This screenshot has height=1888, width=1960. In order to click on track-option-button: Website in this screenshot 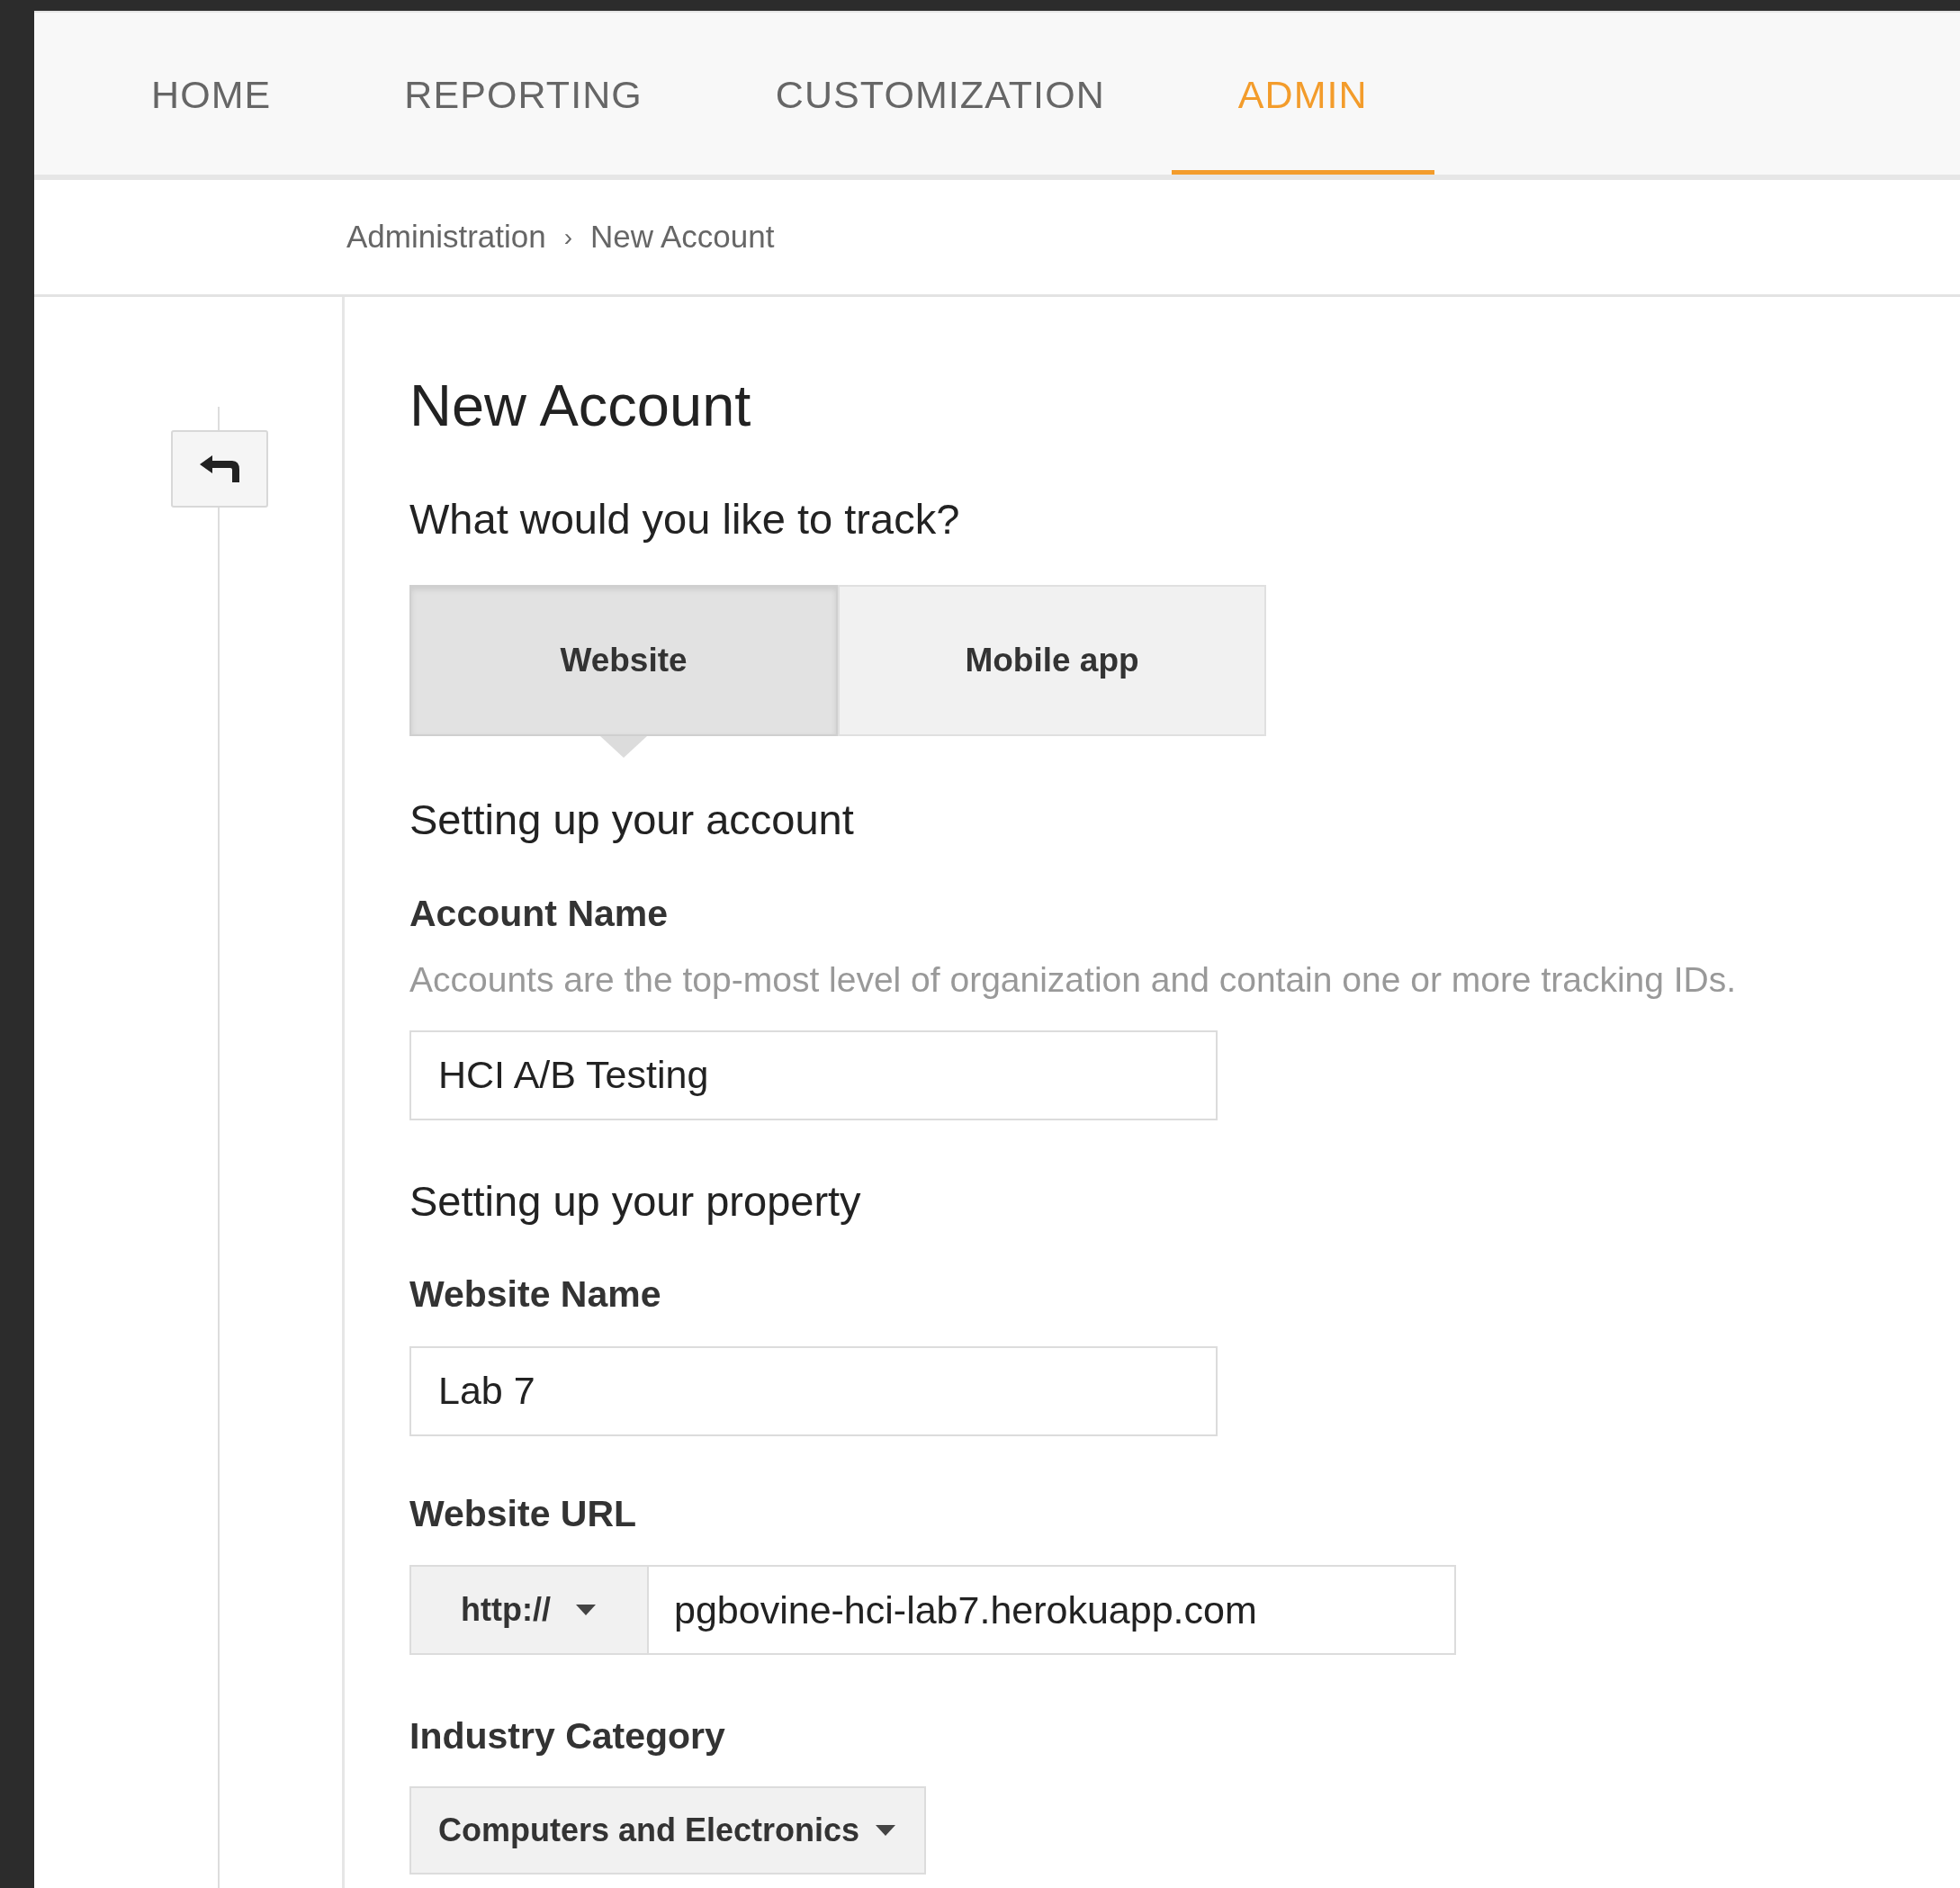, I will do `click(623, 661)`.